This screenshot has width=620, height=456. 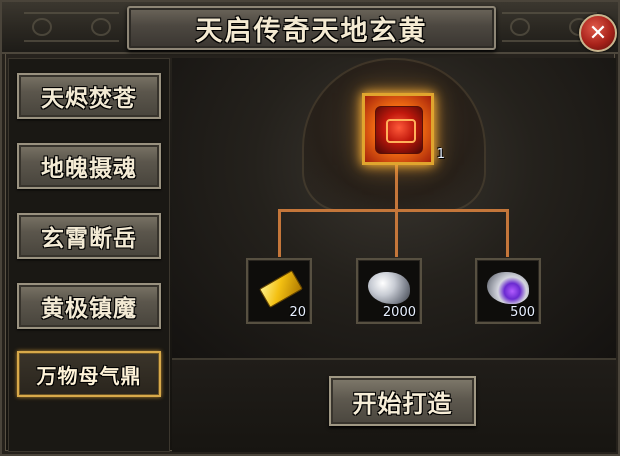 What do you see at coordinates (399, 312) in the screenshot?
I see `material-count: 2000` at bounding box center [399, 312].